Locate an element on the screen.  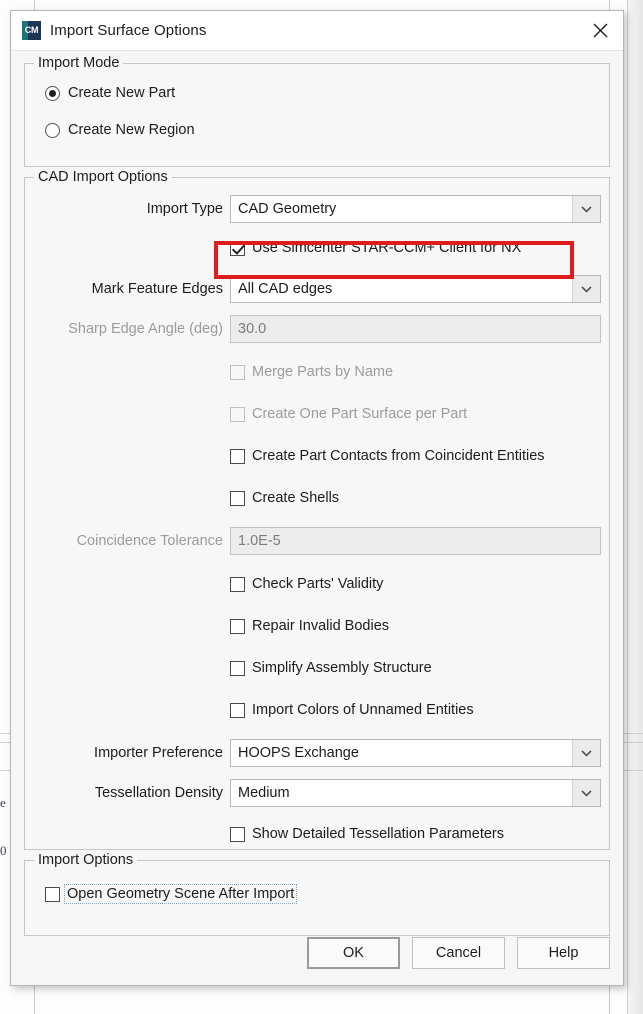
checkbox-import-colors-unnamed is located at coordinates (237, 710).